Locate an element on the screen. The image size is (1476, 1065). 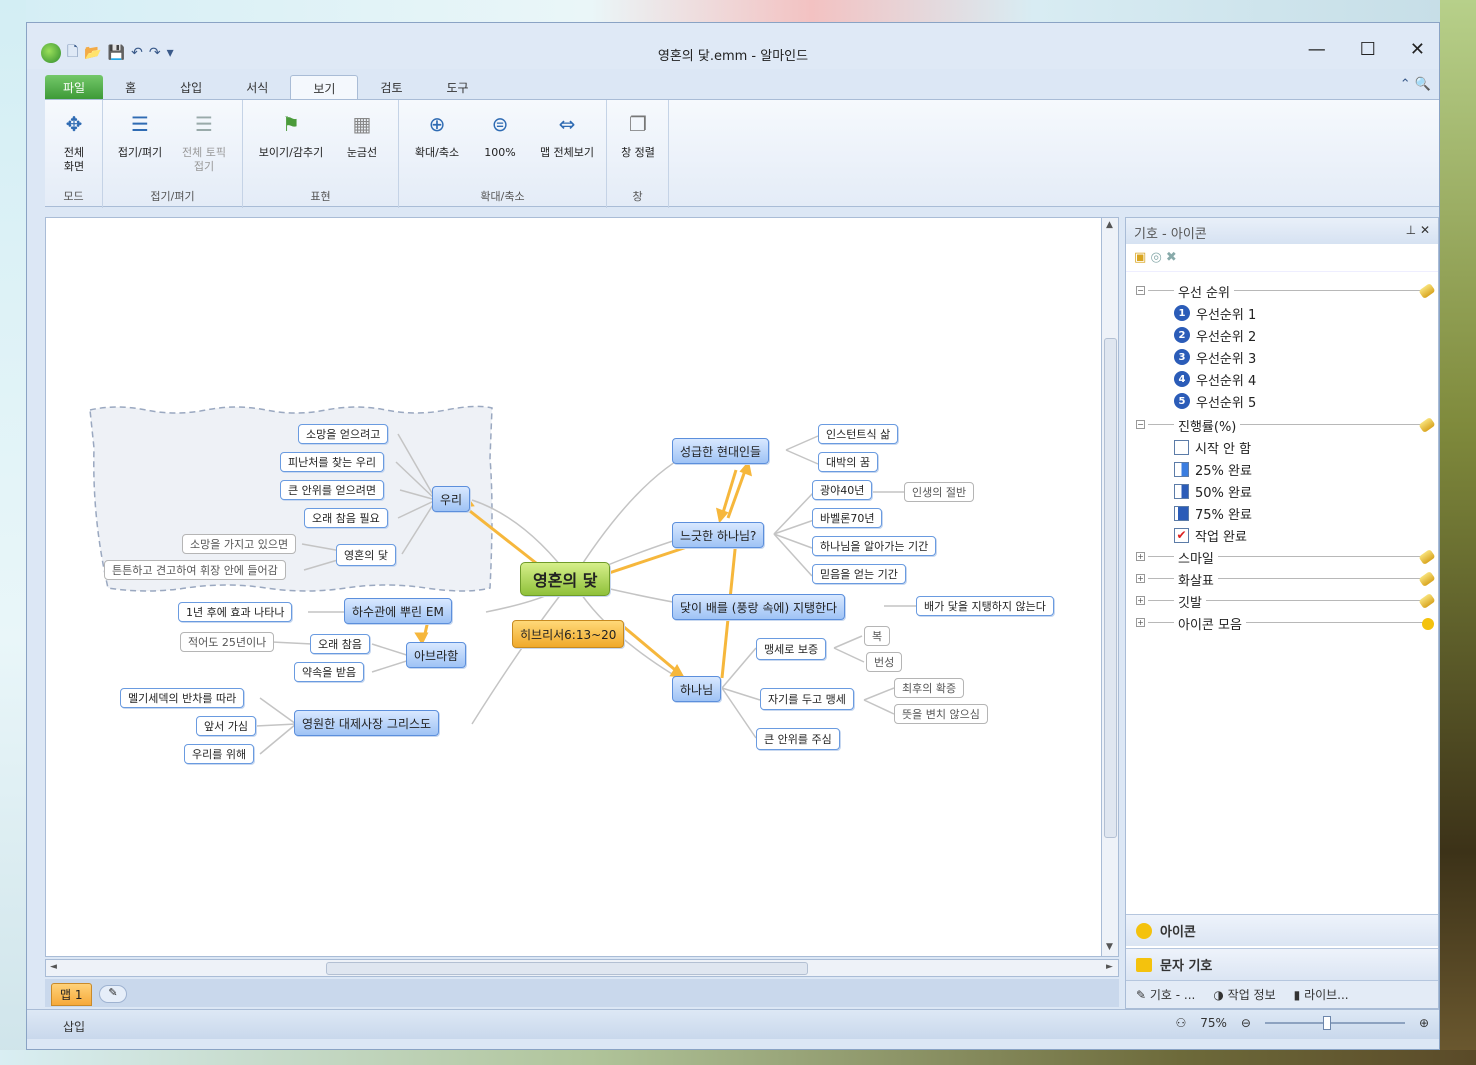
node-anchor: 영혼의 닻 is located at coordinates (366, 555).